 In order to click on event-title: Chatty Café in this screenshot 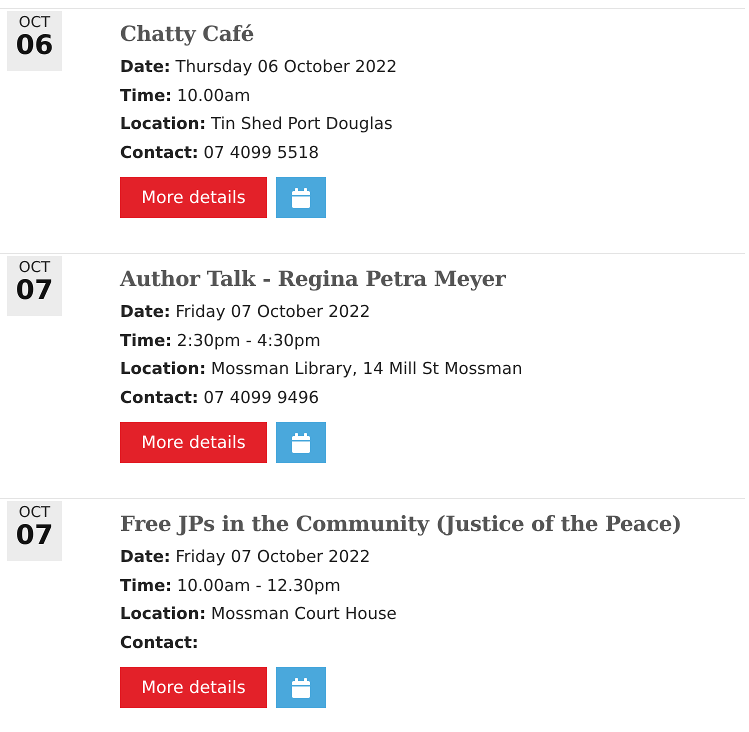, I will do `click(187, 34)`.